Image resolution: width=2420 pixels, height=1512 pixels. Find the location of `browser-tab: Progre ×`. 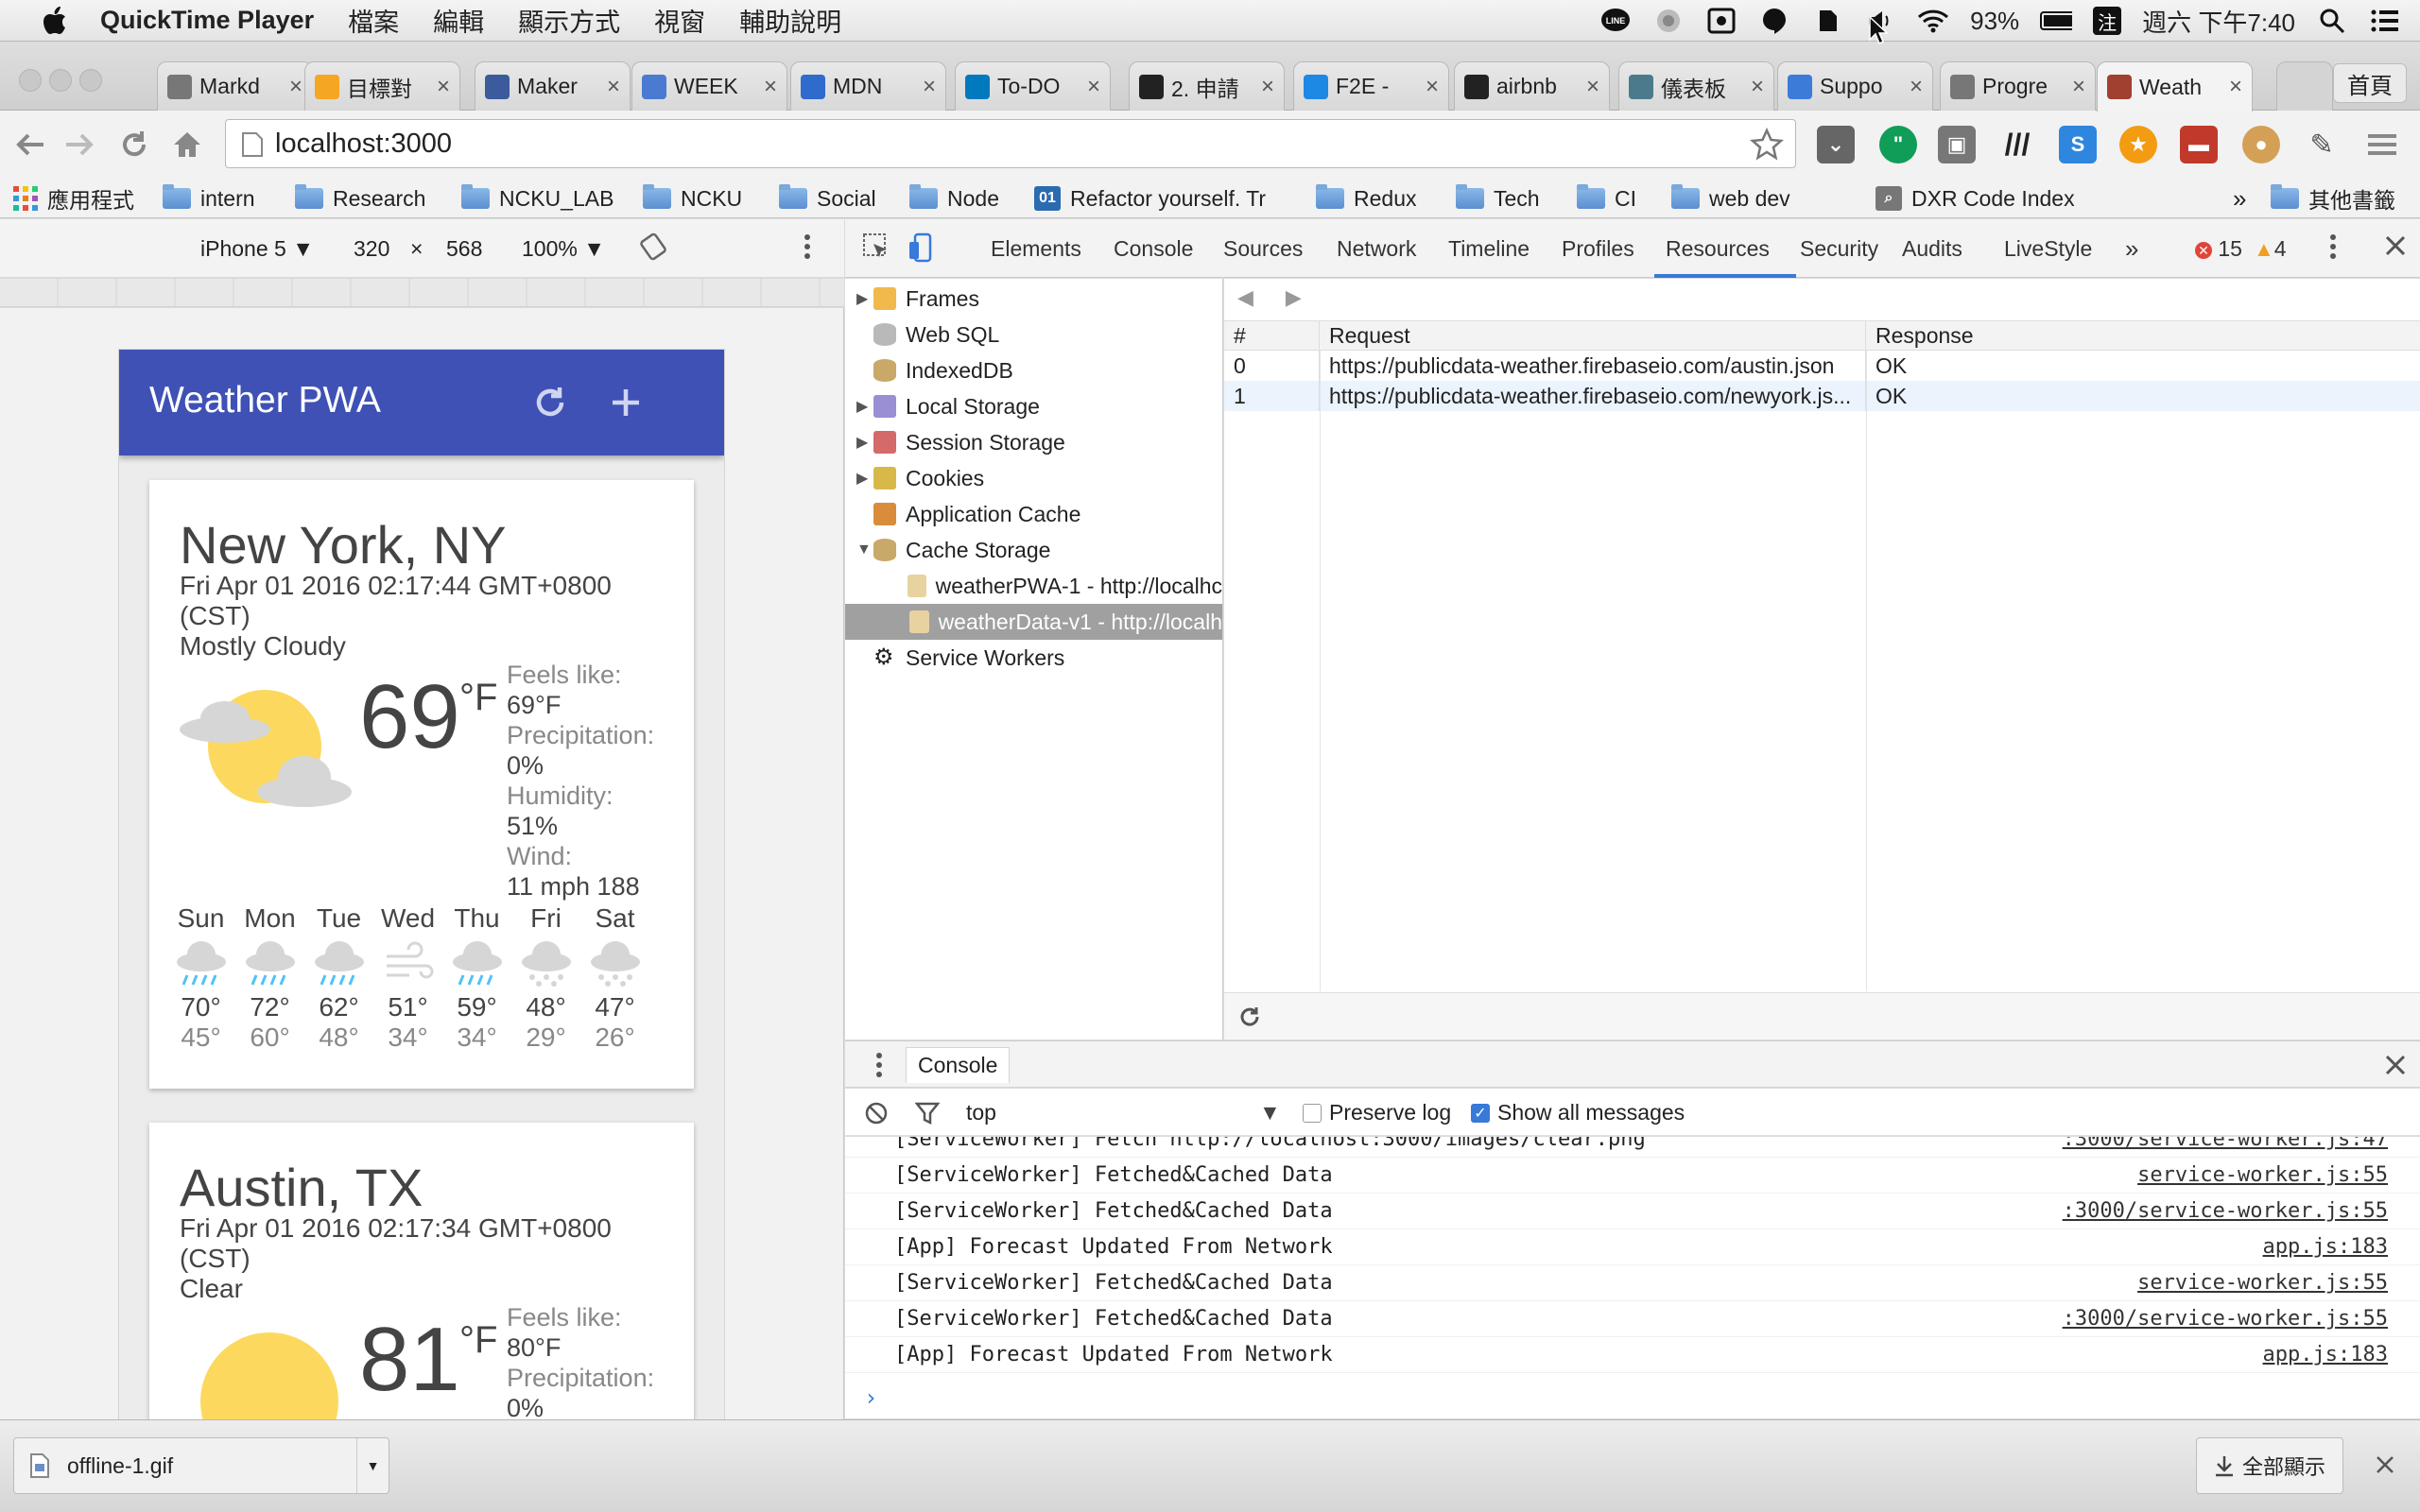

browser-tab: Progre × is located at coordinates (2018, 86).